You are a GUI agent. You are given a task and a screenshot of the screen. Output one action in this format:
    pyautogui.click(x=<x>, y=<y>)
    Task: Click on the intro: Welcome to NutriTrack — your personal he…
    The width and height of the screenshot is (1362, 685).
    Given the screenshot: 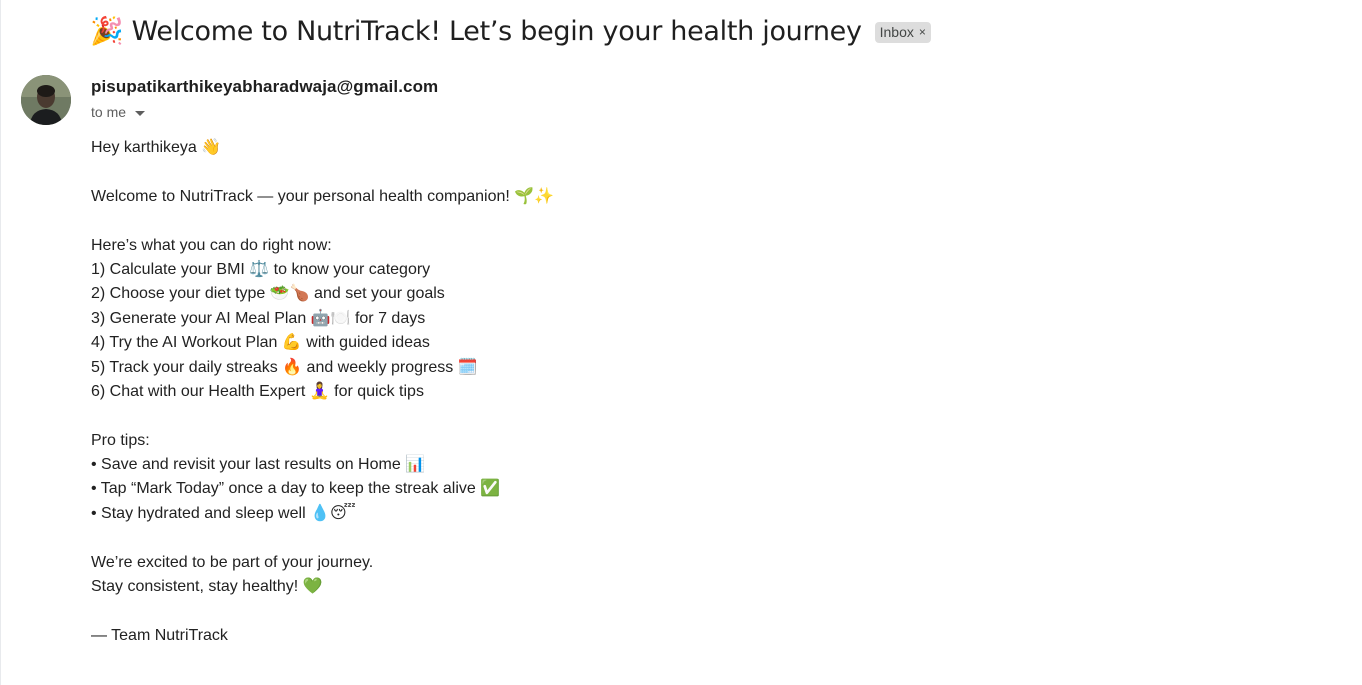 What is the action you would take?
    pyautogui.click(x=323, y=196)
    